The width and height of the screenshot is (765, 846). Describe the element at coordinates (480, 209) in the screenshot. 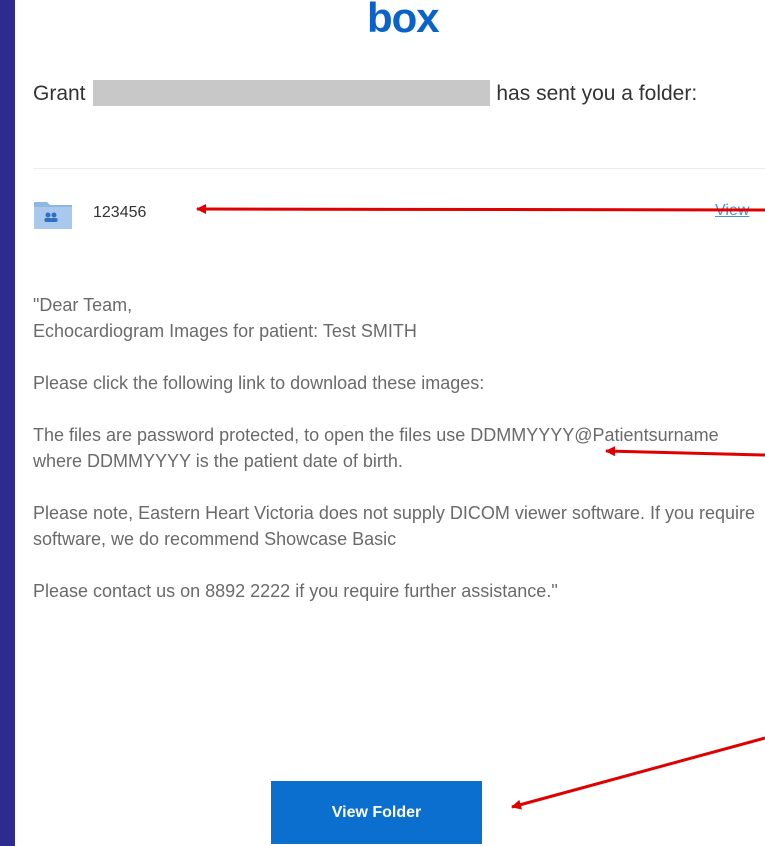

I see `arrow-to-folder` at that location.